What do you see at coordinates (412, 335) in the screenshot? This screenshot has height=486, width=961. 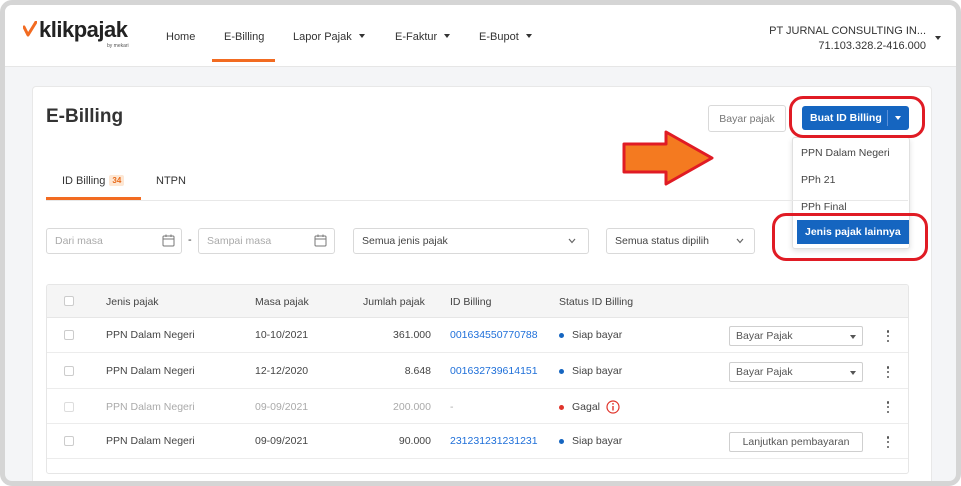 I see `cell-jumlah: 361.000` at bounding box center [412, 335].